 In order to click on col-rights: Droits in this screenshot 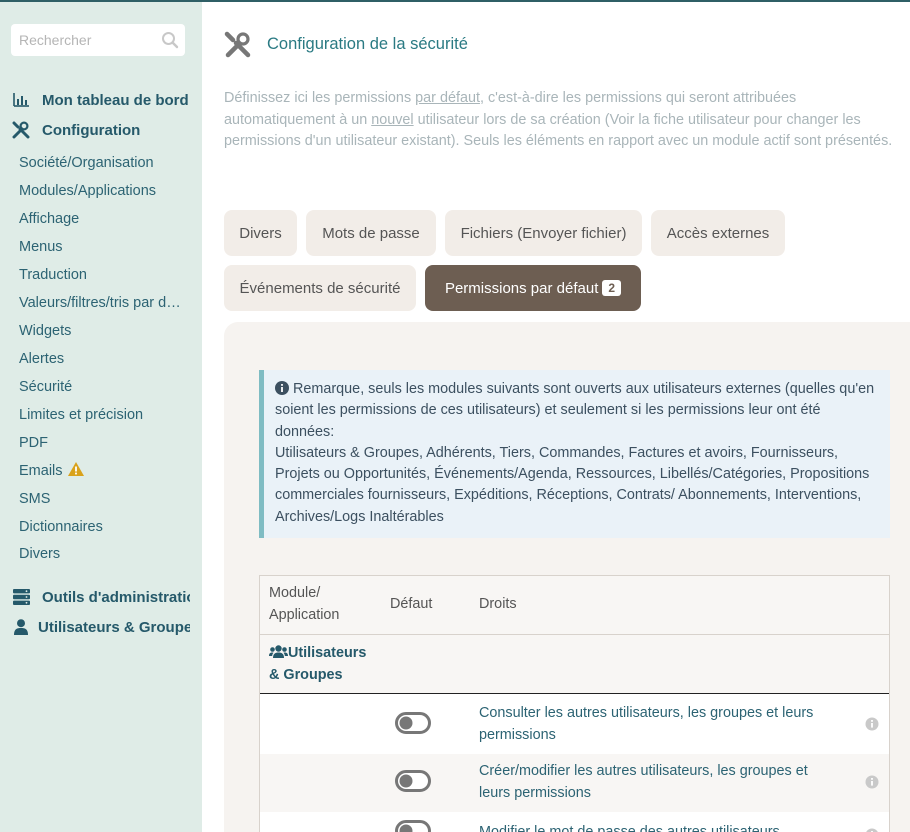, I will do `click(498, 604)`.